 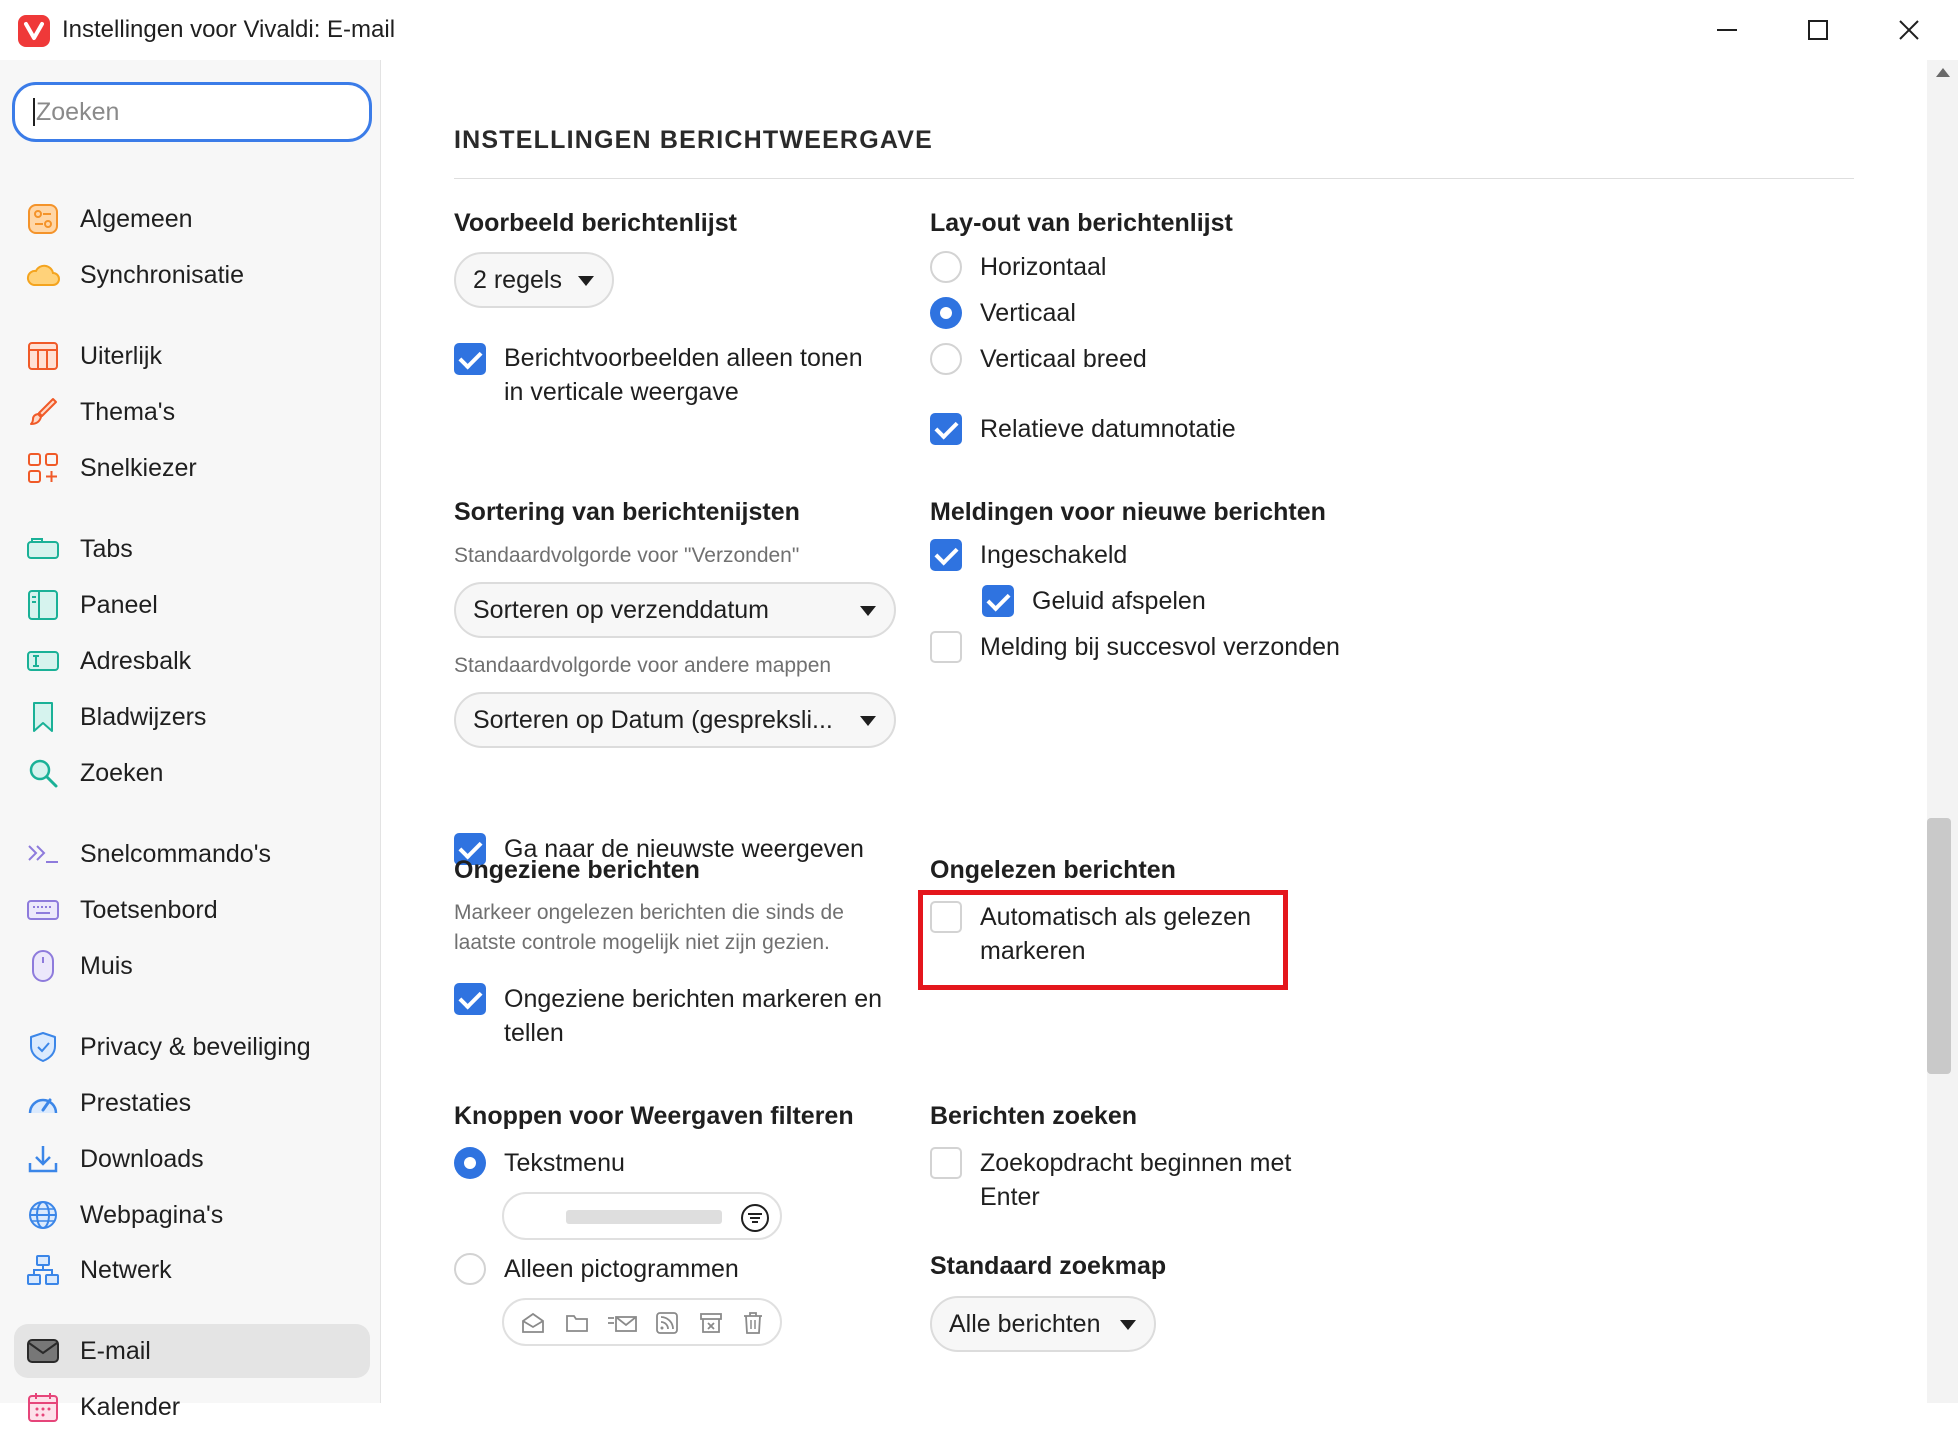 I want to click on default-search-folder-heading: Standaard zoekmap, so click(x=1048, y=1266).